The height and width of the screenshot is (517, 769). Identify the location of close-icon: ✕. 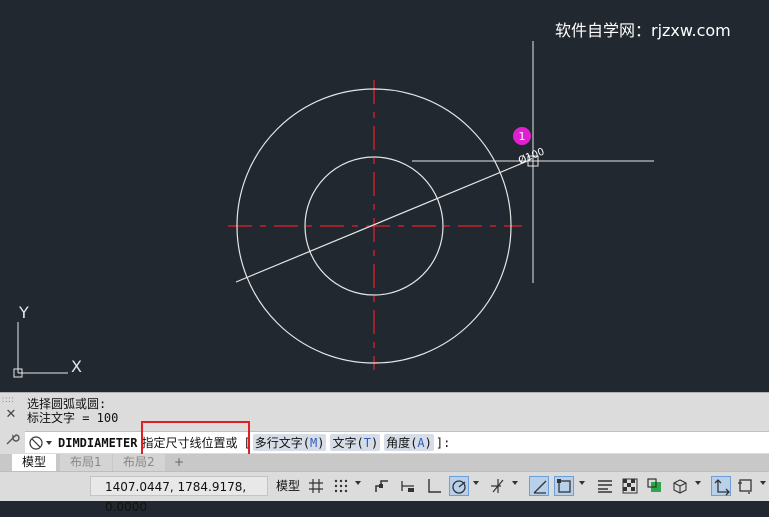
(11, 414).